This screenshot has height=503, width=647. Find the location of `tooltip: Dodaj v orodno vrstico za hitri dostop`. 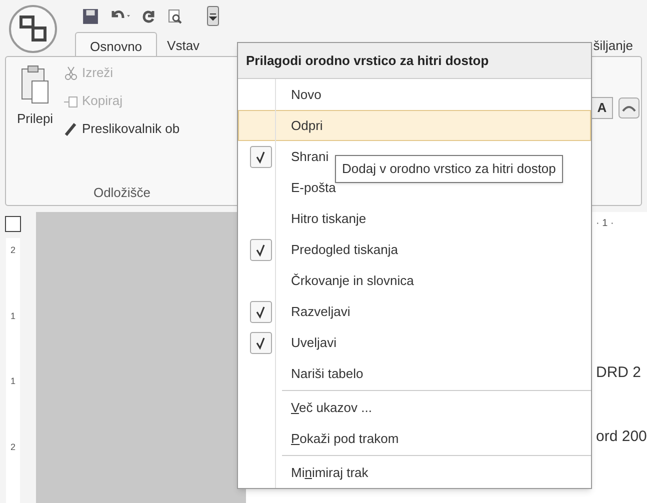

tooltip: Dodaj v orodno vrstico za hitri dostop is located at coordinates (449, 168).